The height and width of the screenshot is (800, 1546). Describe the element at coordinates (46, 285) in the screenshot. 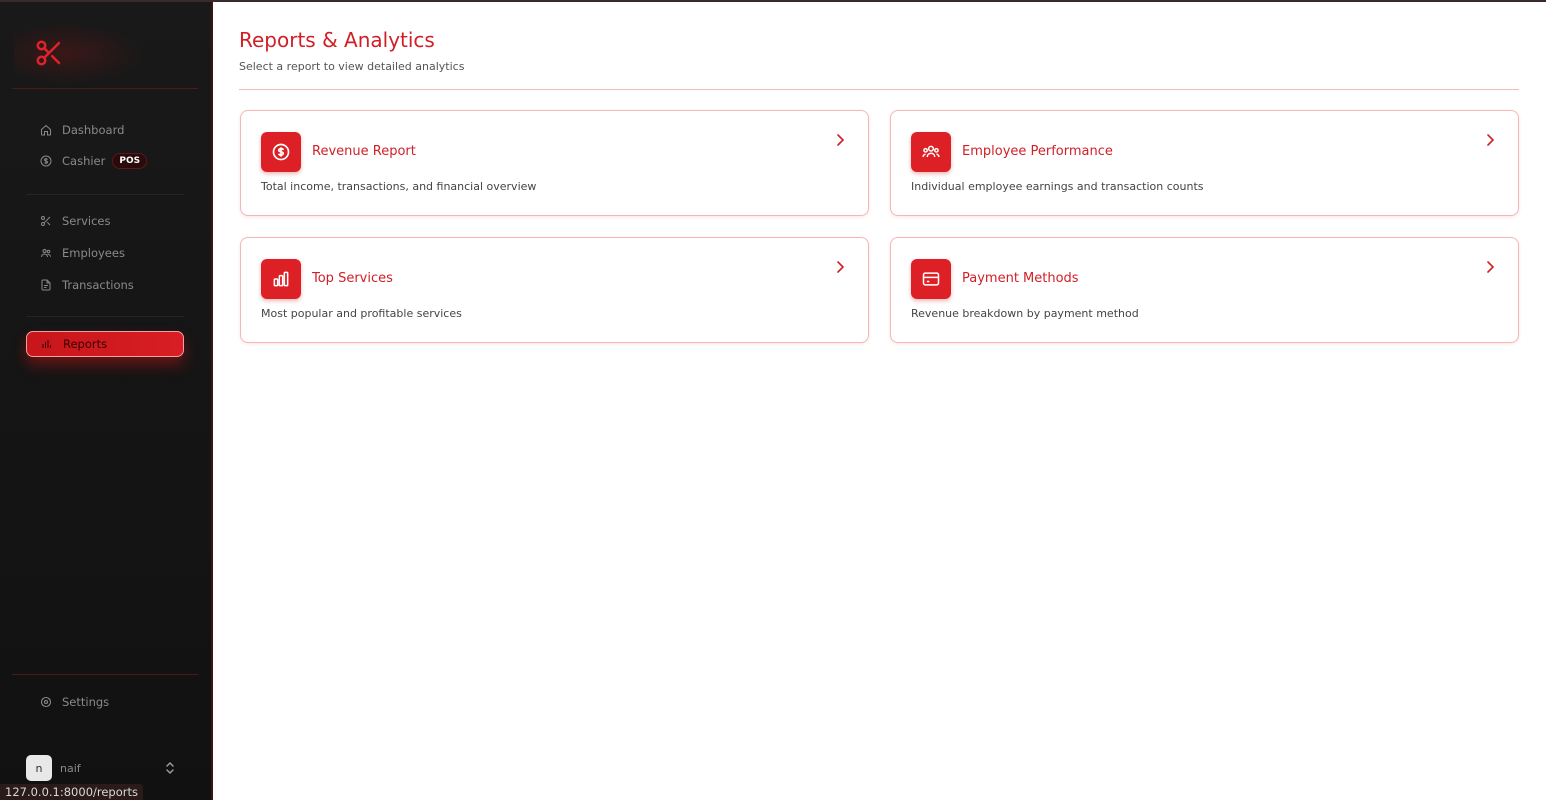

I see `file-icon` at that location.